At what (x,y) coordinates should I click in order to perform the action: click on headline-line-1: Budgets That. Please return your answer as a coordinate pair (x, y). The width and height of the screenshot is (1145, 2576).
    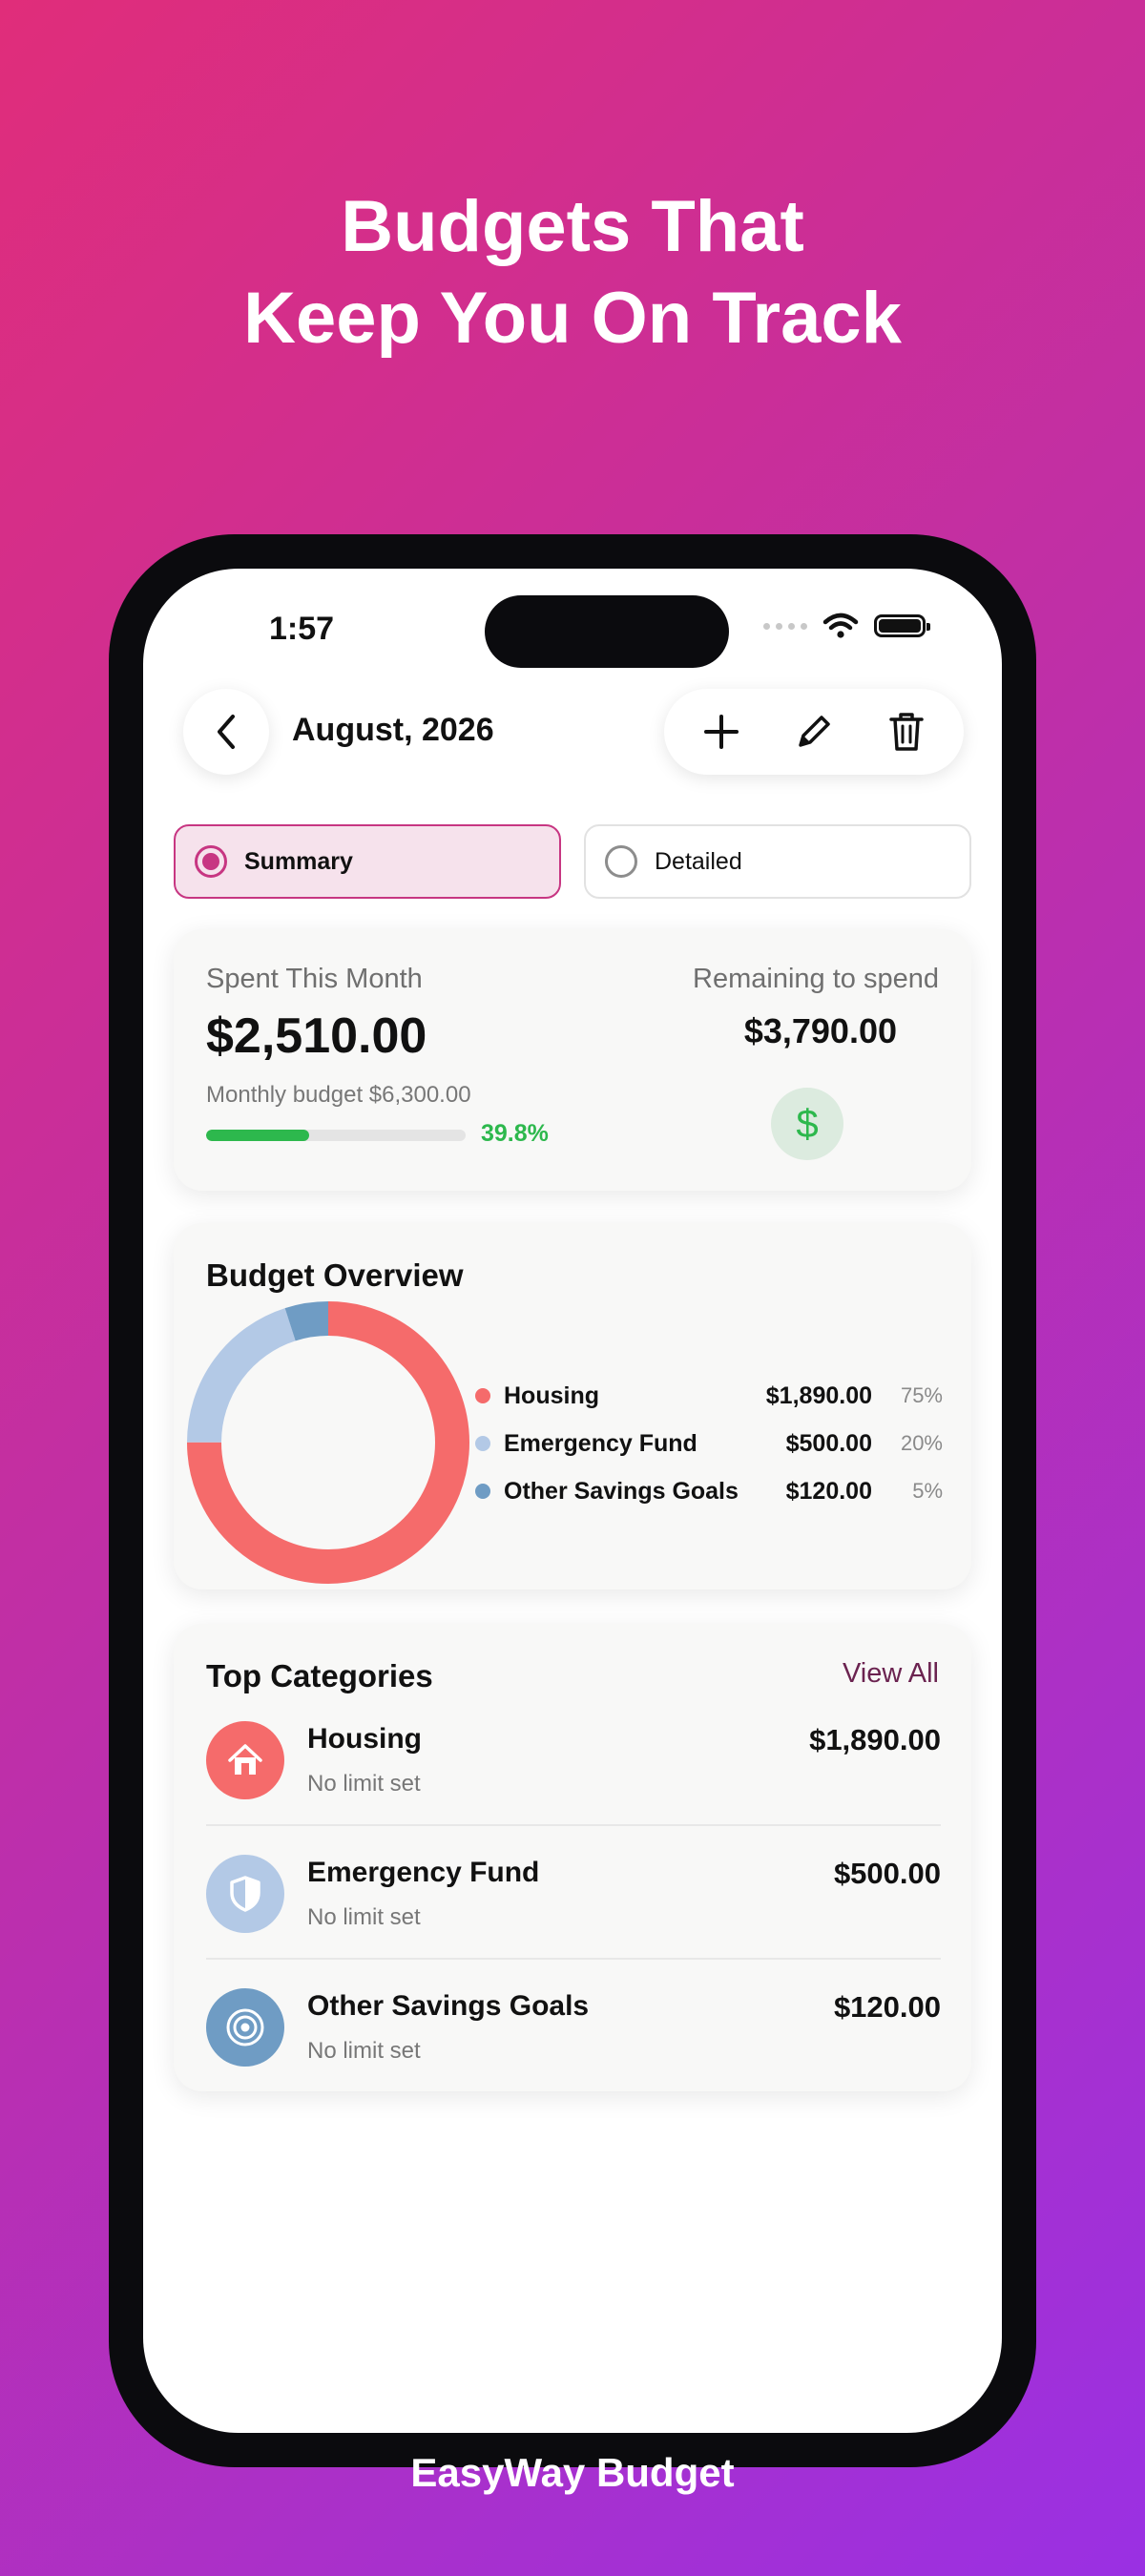
    Looking at the image, I should click on (572, 226).